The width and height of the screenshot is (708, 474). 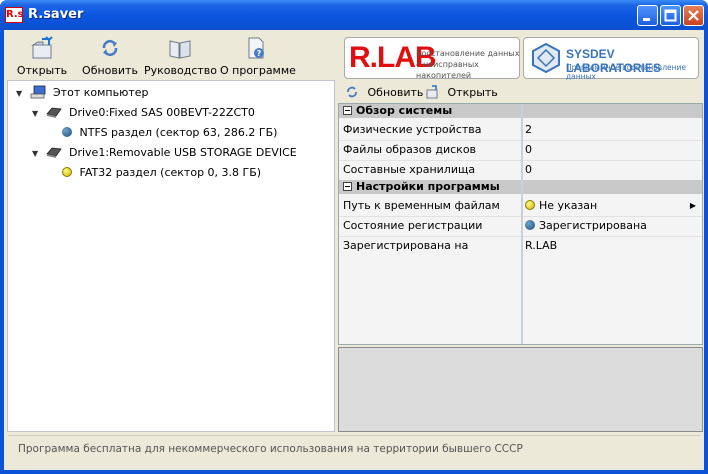 I want to click on window-title: R.saver, so click(x=56, y=14).